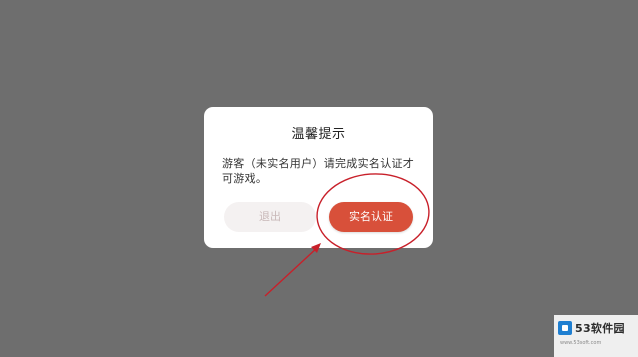 The image size is (638, 357). Describe the element at coordinates (318, 171) in the screenshot. I see `dialog-message: 游客（未实名用户）请完成实名认证才可游戏。` at that location.